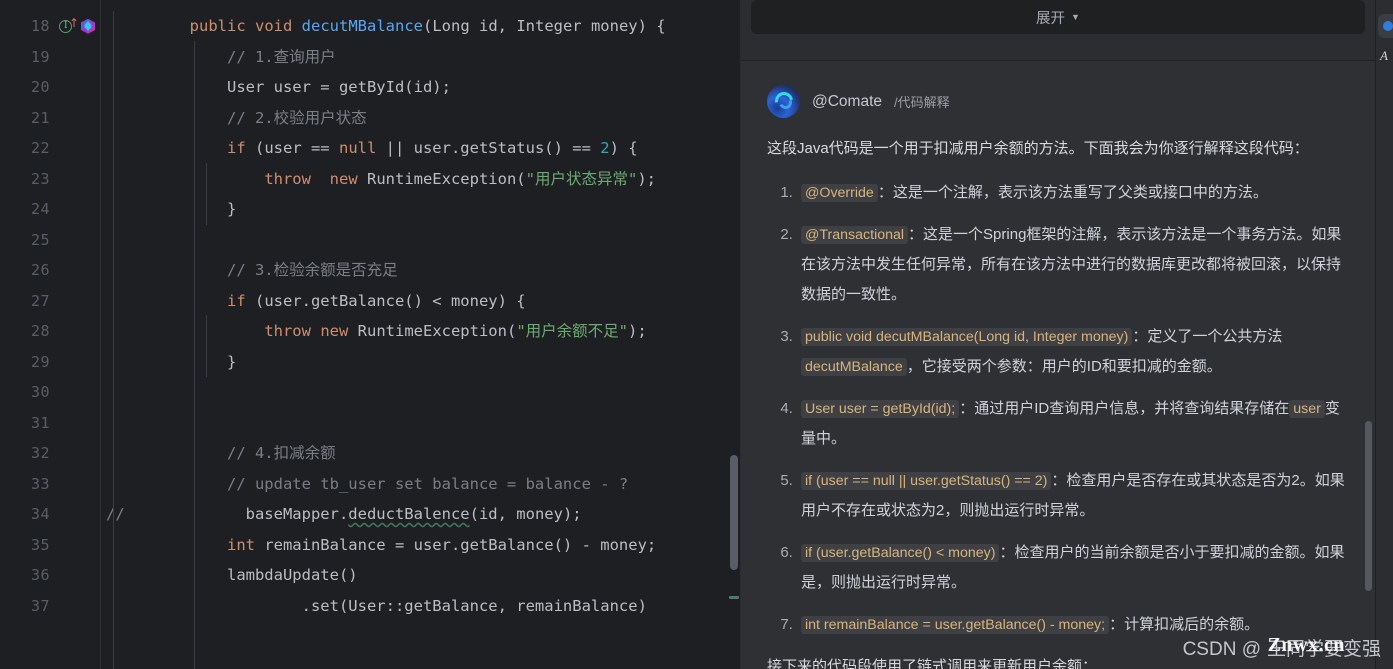  Describe the element at coordinates (40, 605) in the screenshot. I see `line-number: 37` at that location.